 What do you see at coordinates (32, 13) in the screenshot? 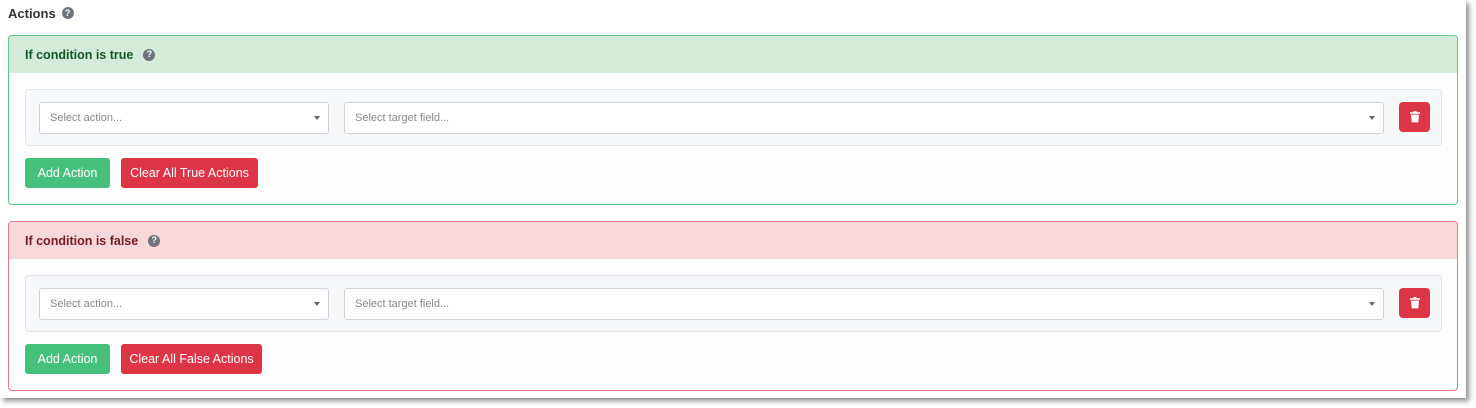
I see `actions-title: Actions` at bounding box center [32, 13].